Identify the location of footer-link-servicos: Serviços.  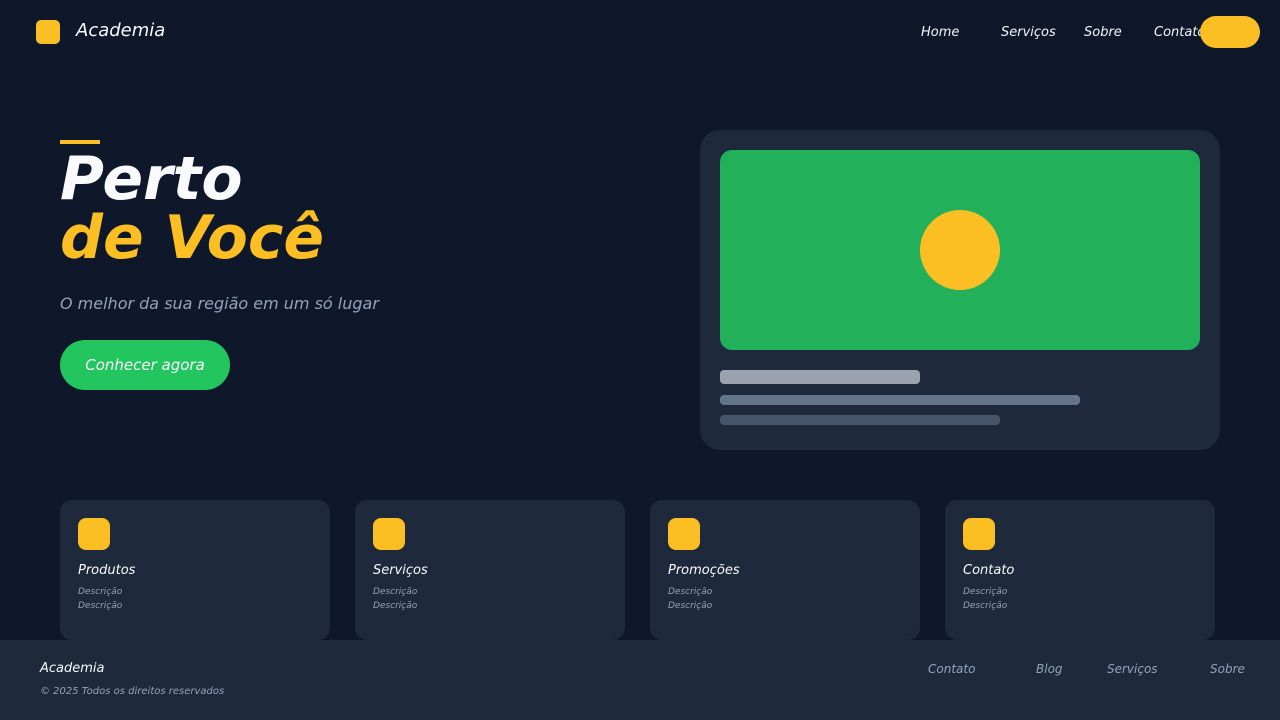
(1132, 669).